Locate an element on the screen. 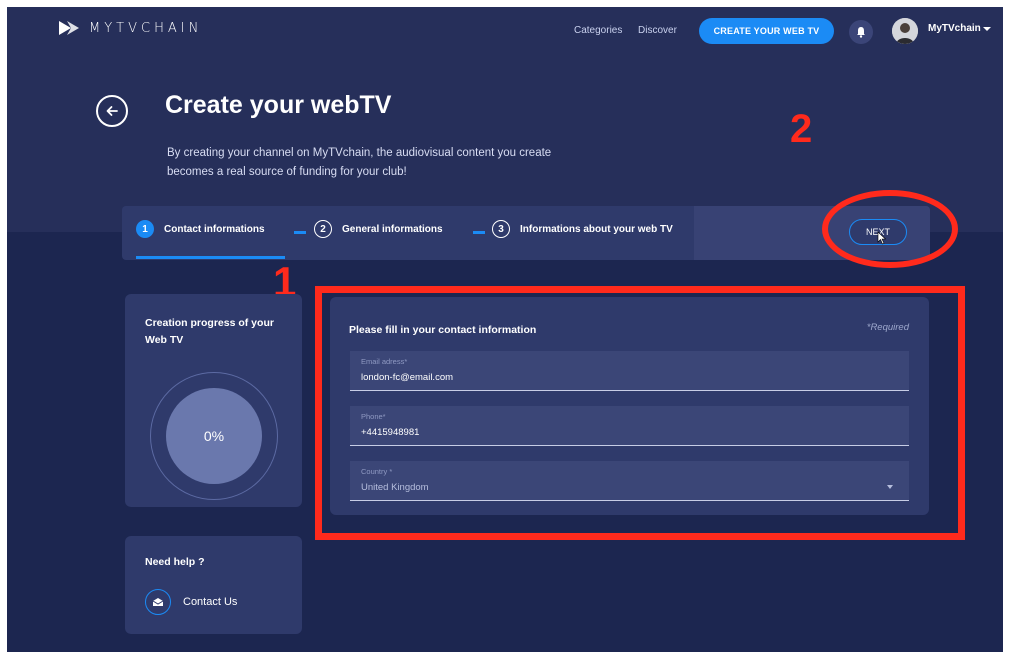 The width and height of the screenshot is (1009, 658). step-label: General informations is located at coordinates (392, 229).